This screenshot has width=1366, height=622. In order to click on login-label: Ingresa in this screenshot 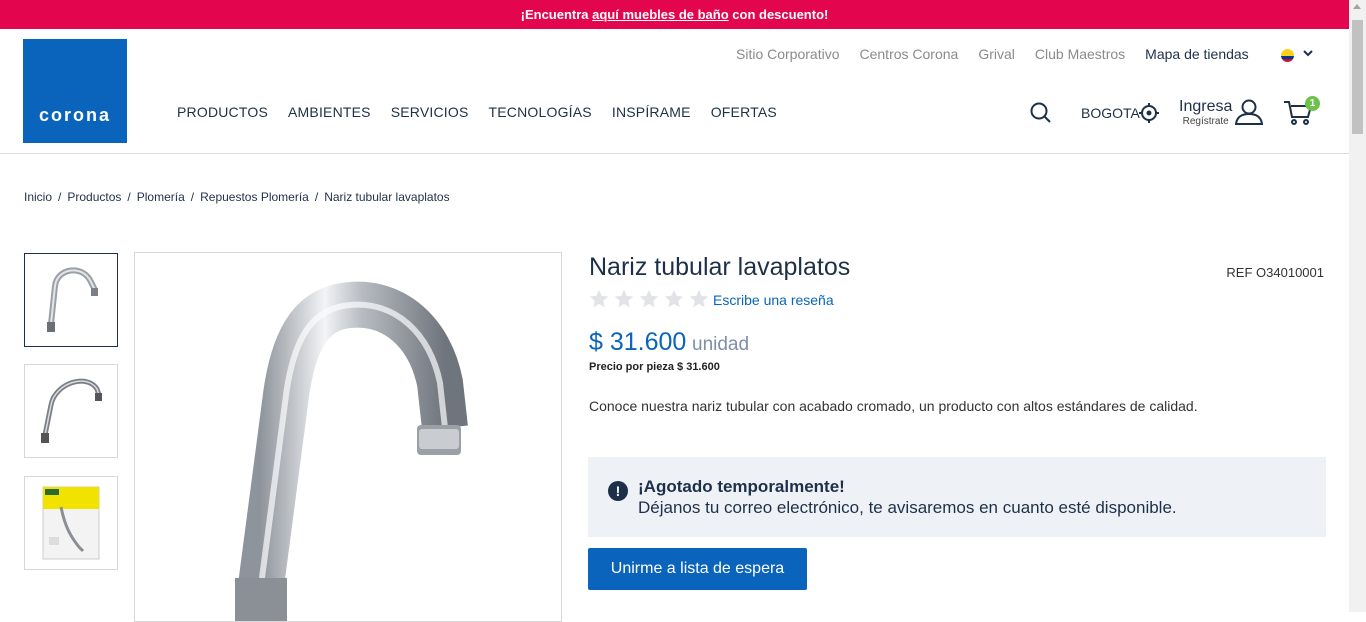, I will do `click(1206, 106)`.